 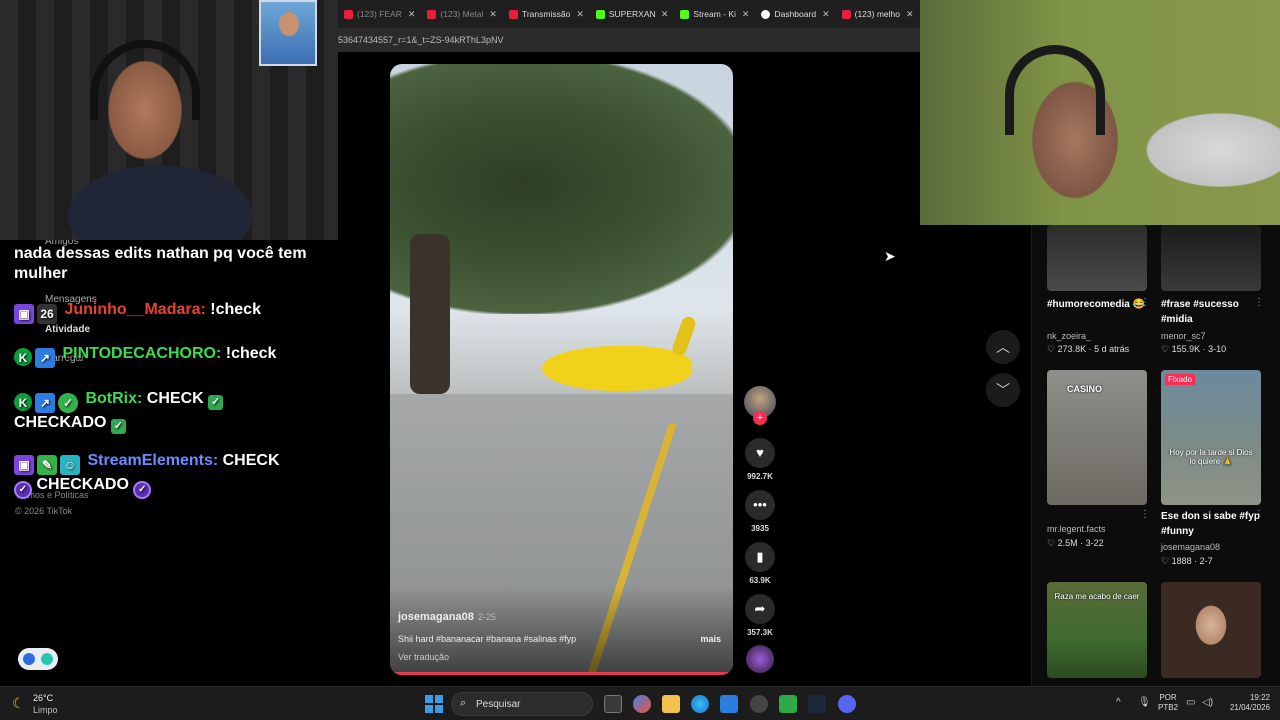 I want to click on grid-video-author: mr.legent.facts, so click(x=1076, y=529).